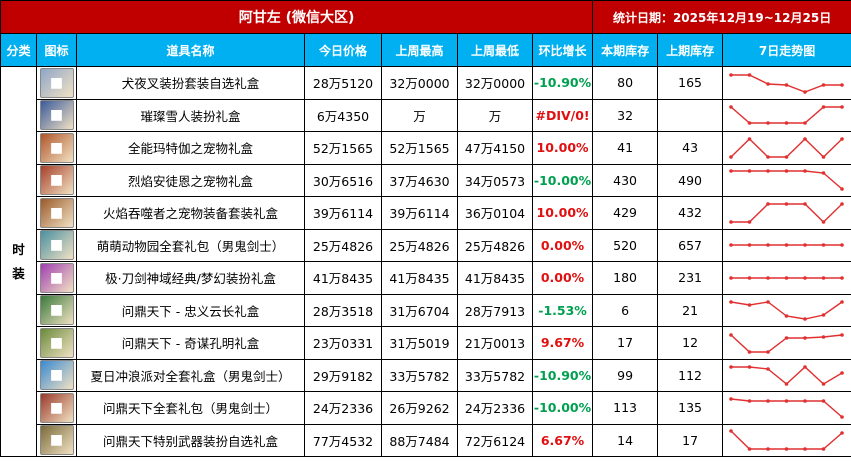  Describe the element at coordinates (690, 245) in the screenshot. I see `previous-stock-cell: 657` at that location.